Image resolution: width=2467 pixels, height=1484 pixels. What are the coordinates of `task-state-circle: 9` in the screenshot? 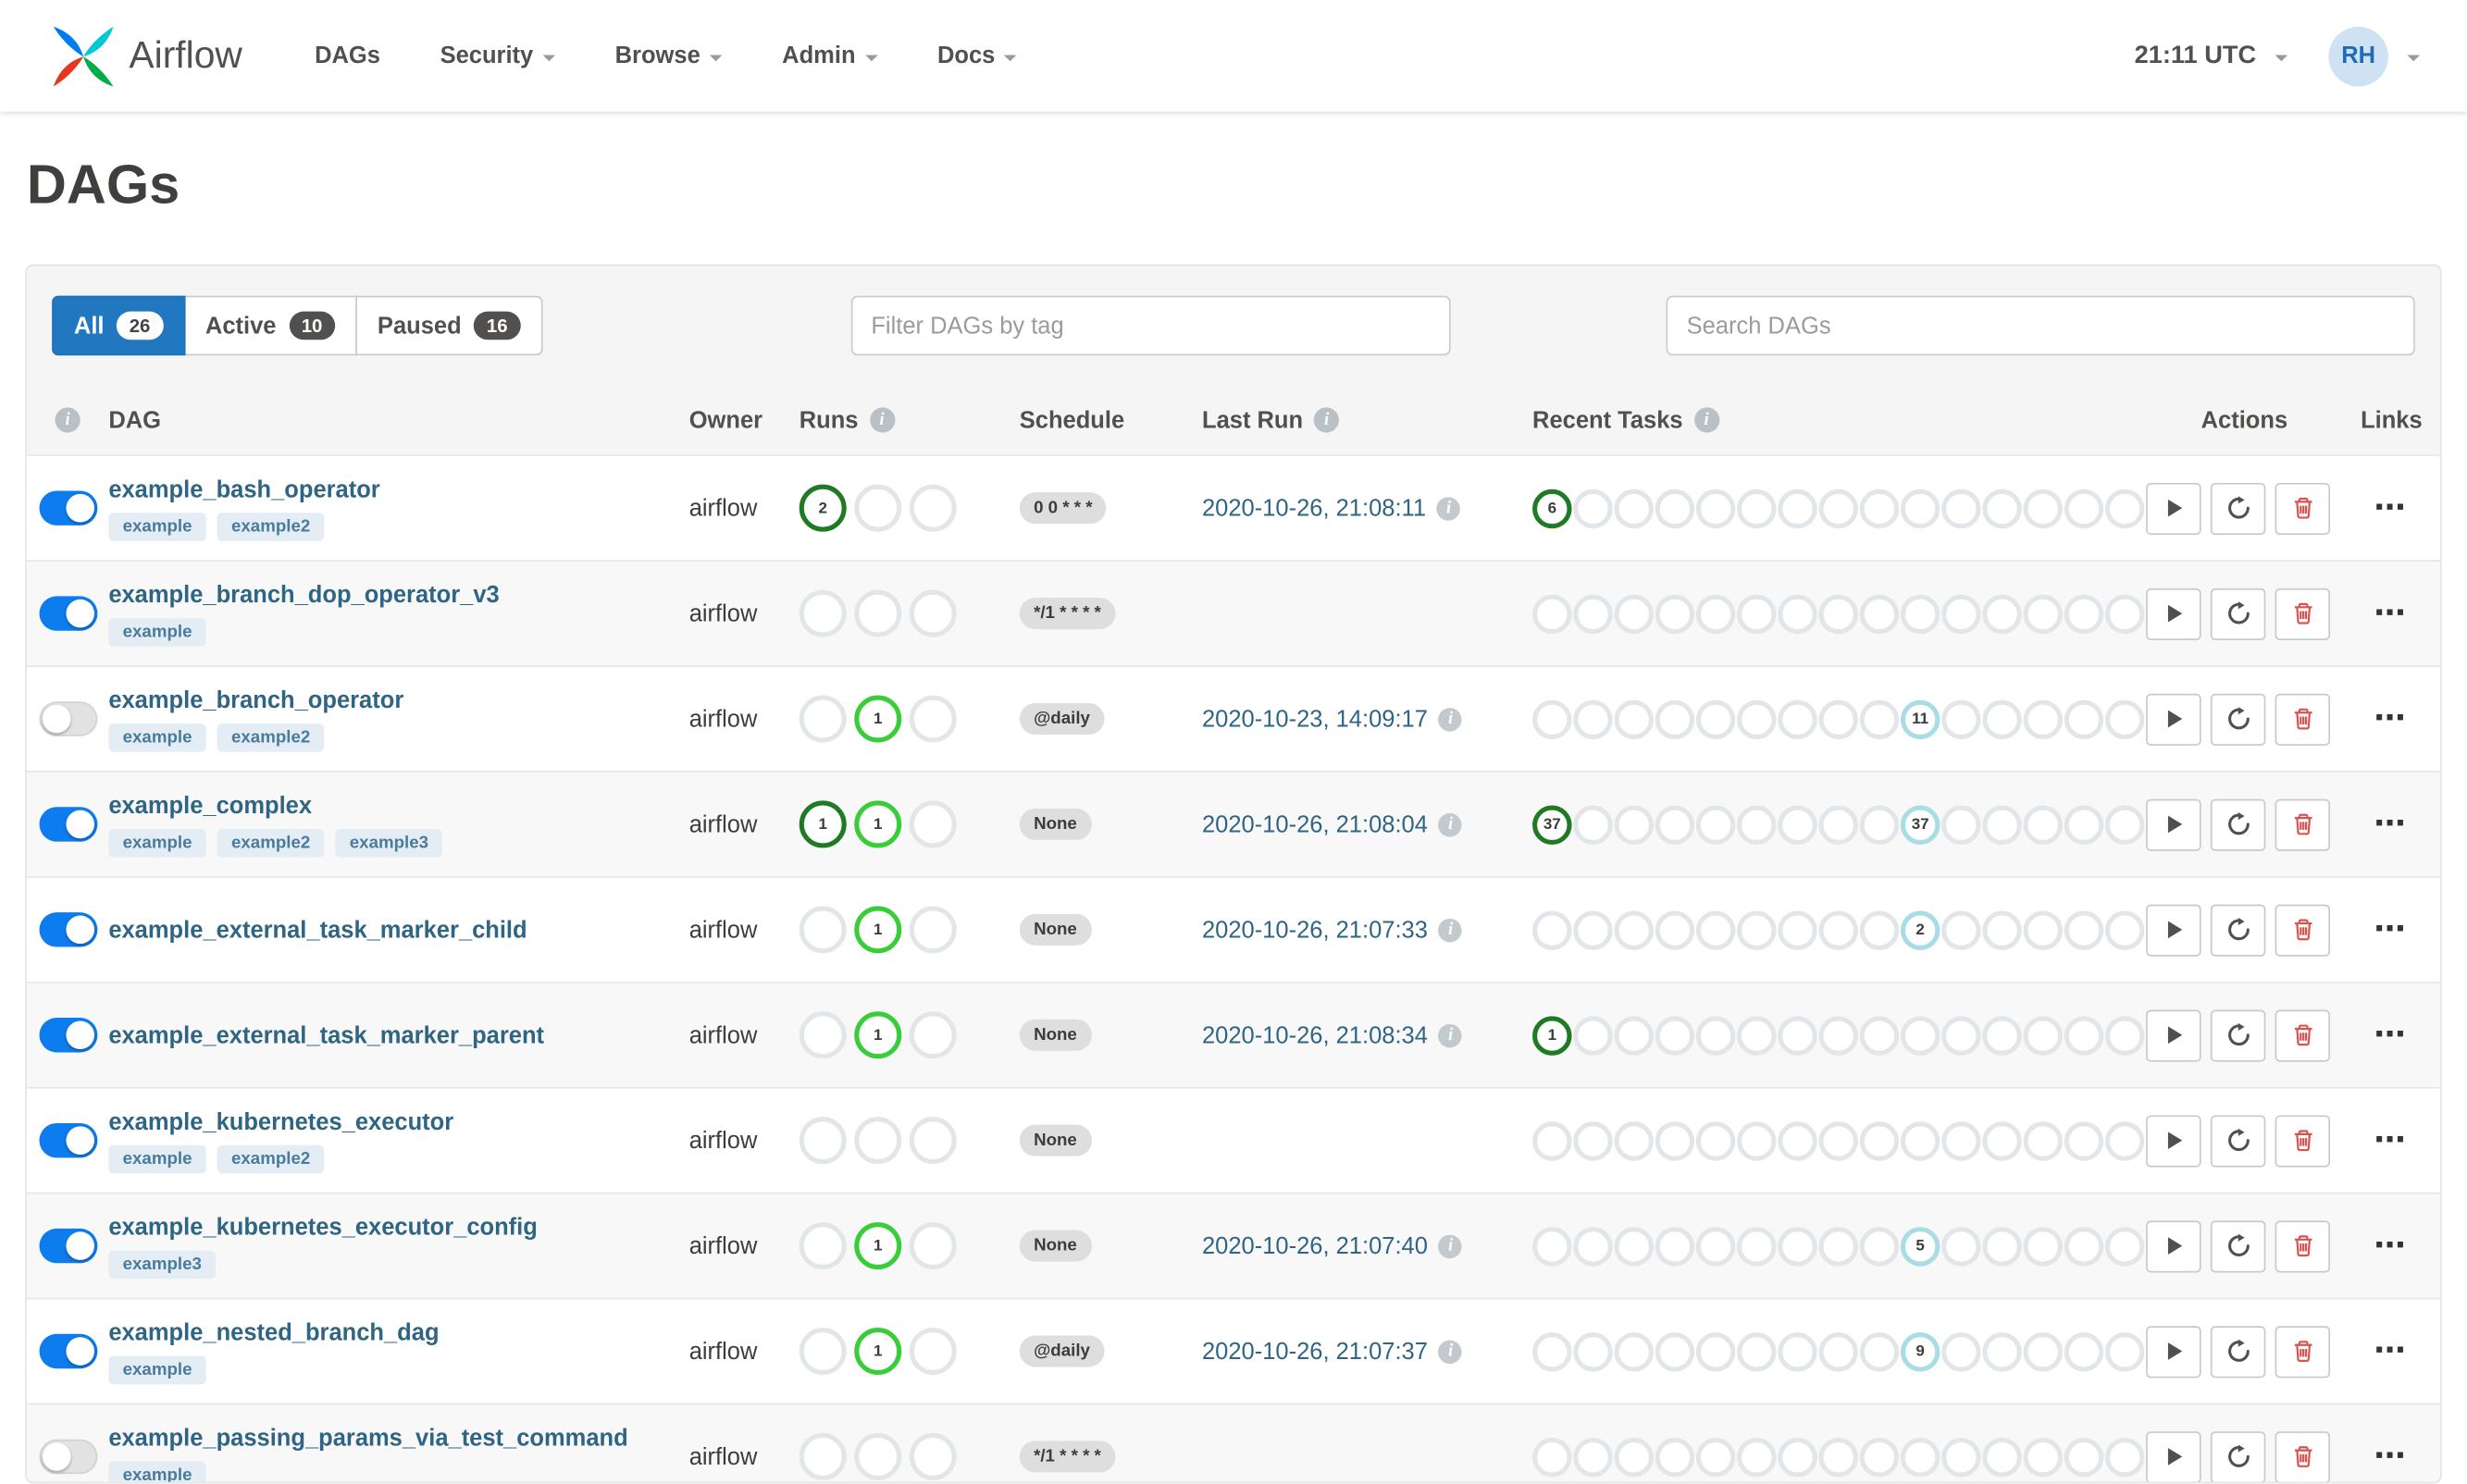 It's located at (1920, 1352).